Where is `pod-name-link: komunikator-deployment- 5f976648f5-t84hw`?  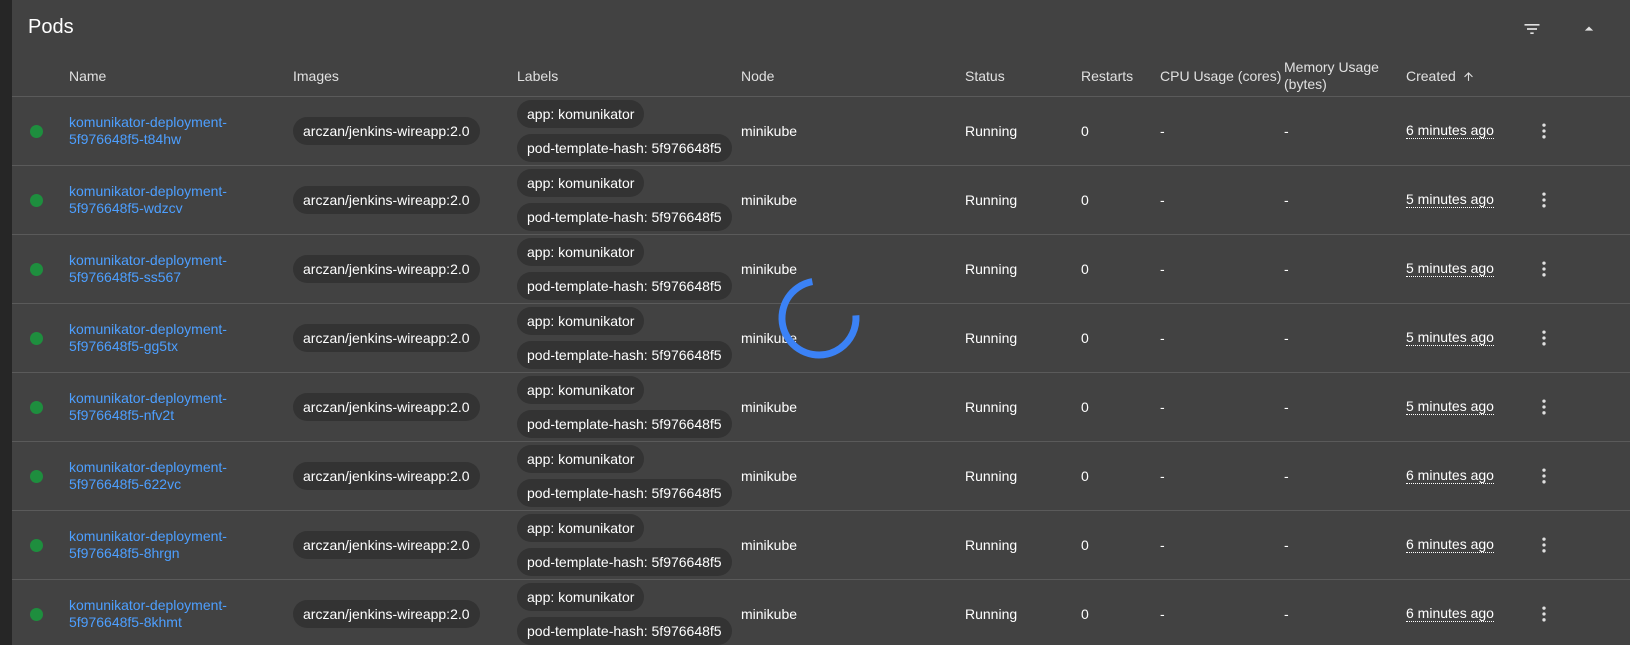 pod-name-link: komunikator-deployment- 5f976648f5-t84hw is located at coordinates (169, 131).